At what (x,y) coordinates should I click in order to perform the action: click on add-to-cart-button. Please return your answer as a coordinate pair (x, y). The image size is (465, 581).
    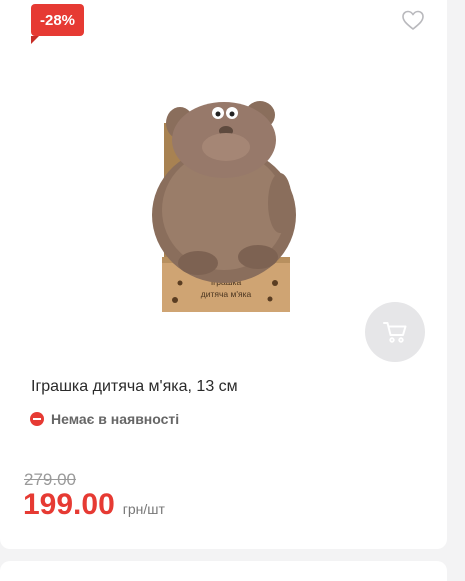
    Looking at the image, I should click on (395, 332).